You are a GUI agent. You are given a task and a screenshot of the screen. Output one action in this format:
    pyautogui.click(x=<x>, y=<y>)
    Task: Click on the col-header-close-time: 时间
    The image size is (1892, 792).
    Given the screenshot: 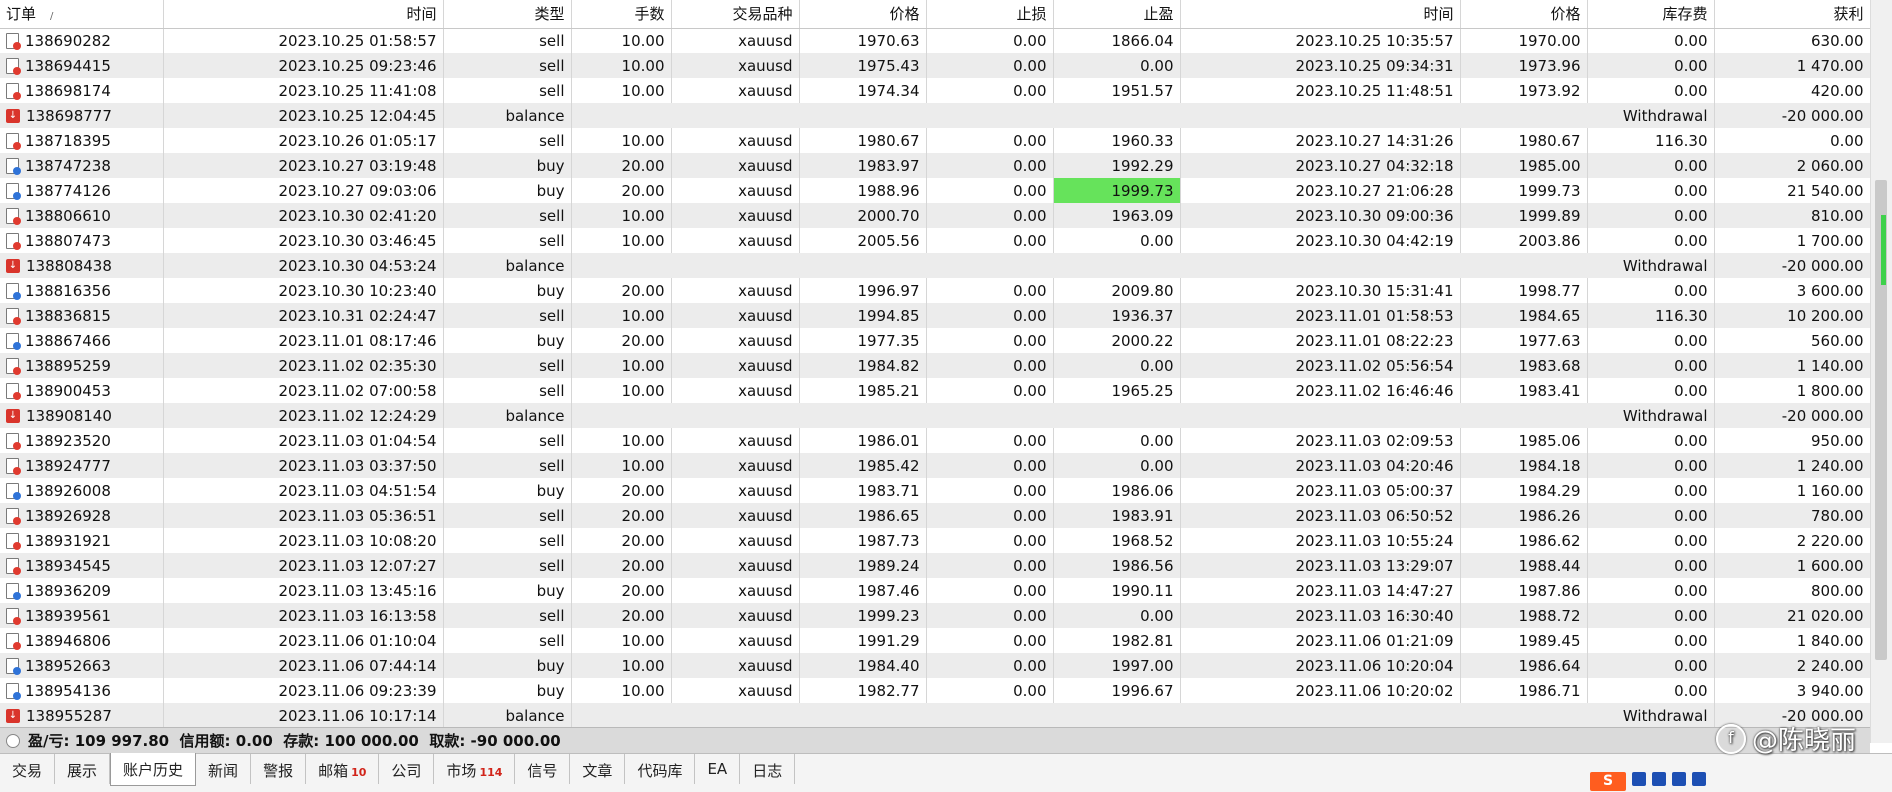 What is the action you would take?
    pyautogui.click(x=1320, y=14)
    